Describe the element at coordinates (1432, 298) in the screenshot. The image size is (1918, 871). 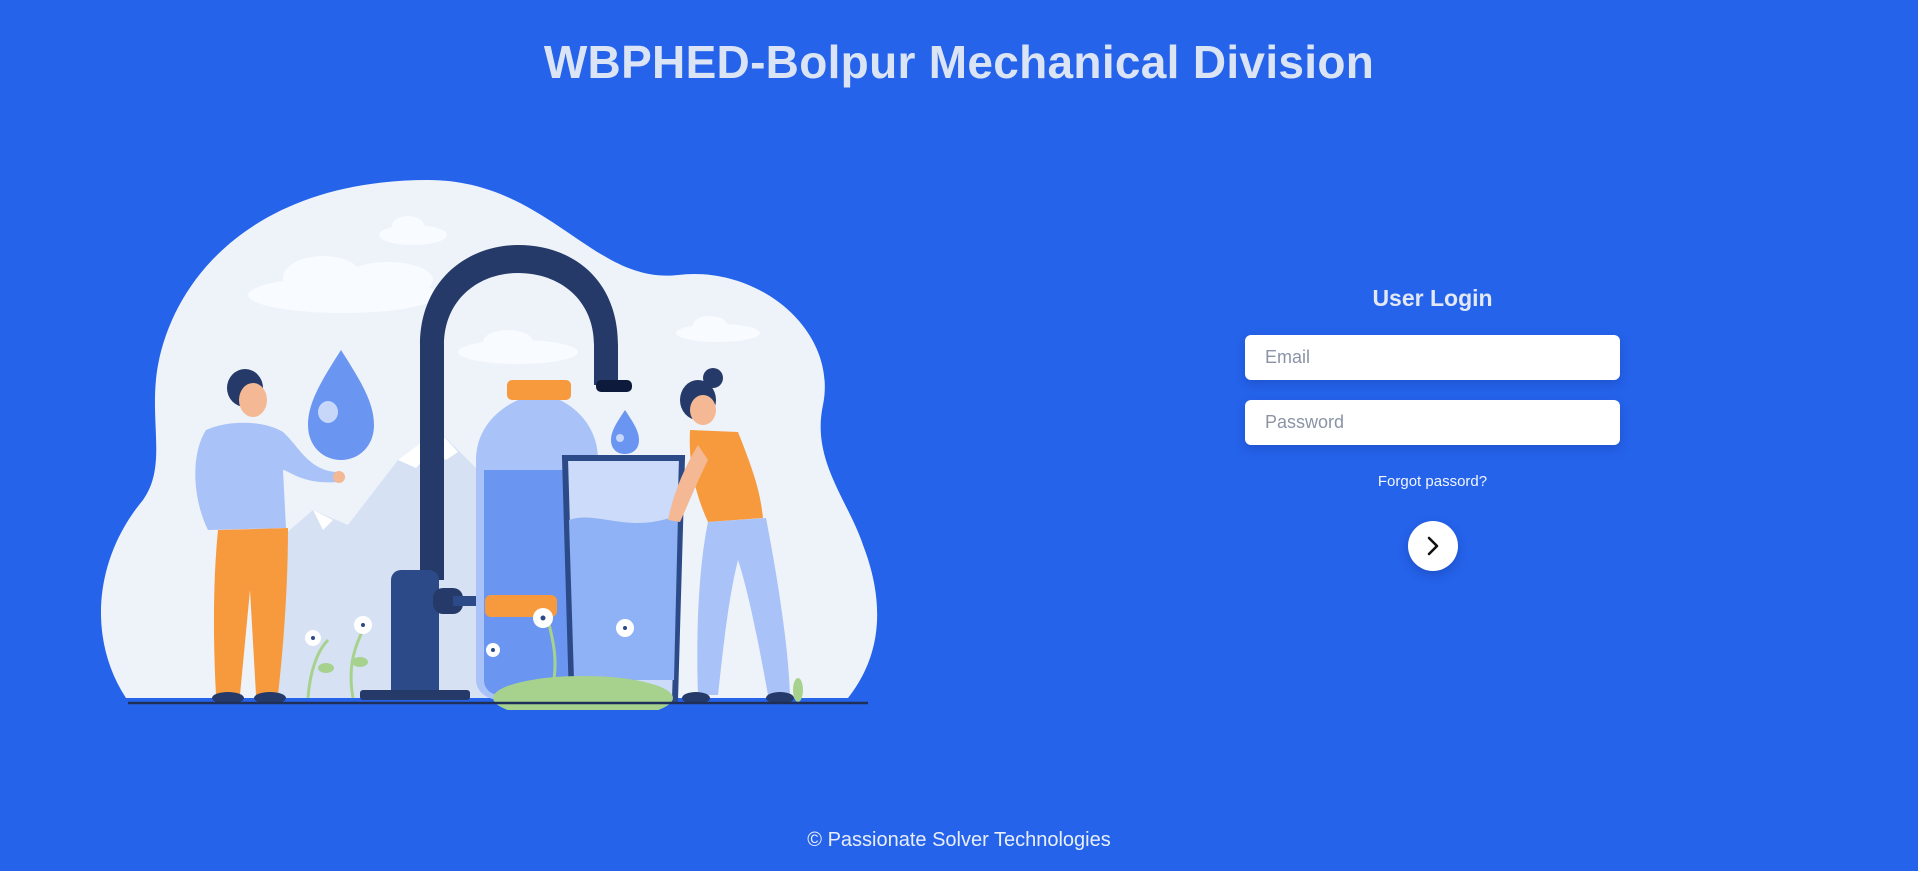
I see `login-title: User Login` at that location.